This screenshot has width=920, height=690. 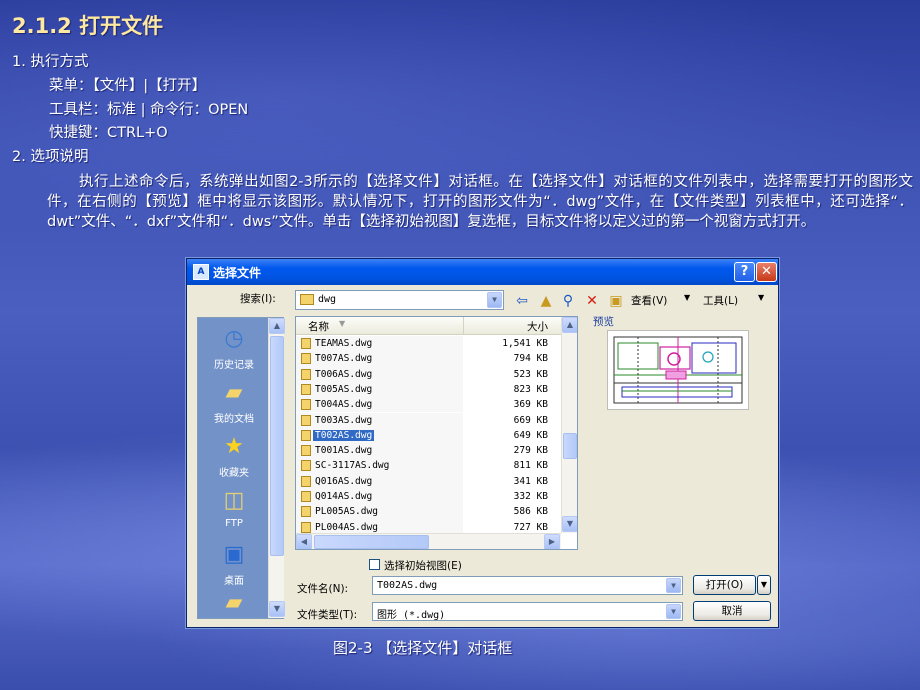 I want to click on filetype-combo: 图形 (*.dwg) ▼, so click(x=527, y=611).